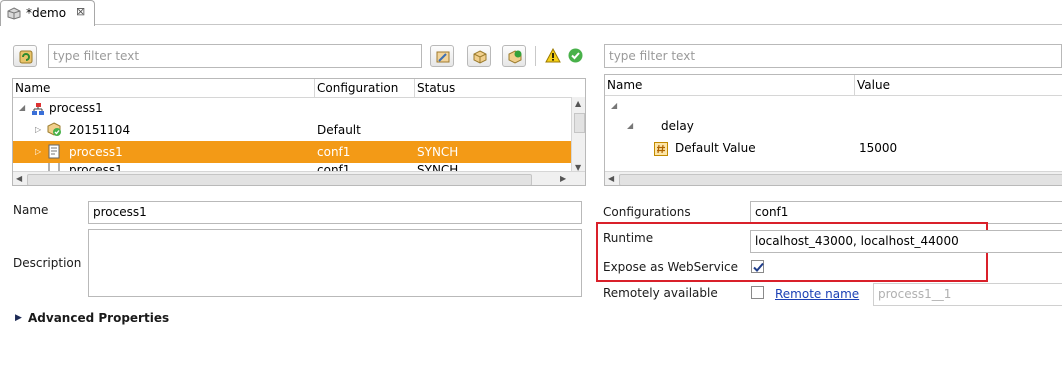 The height and width of the screenshot is (368, 1062). Describe the element at coordinates (652, 56) in the screenshot. I see `right-filter-placeholder: type filter text` at that location.